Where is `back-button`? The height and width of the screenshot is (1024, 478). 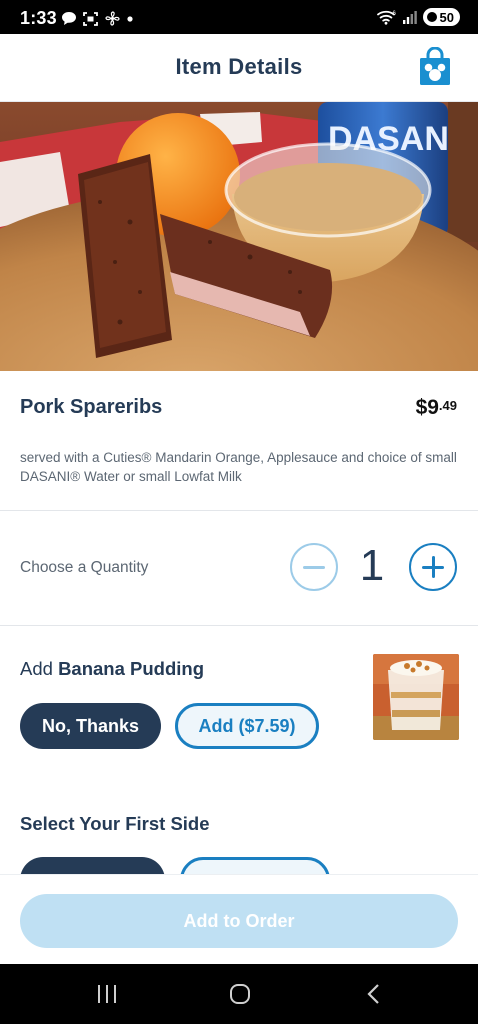 back-button is located at coordinates (373, 994).